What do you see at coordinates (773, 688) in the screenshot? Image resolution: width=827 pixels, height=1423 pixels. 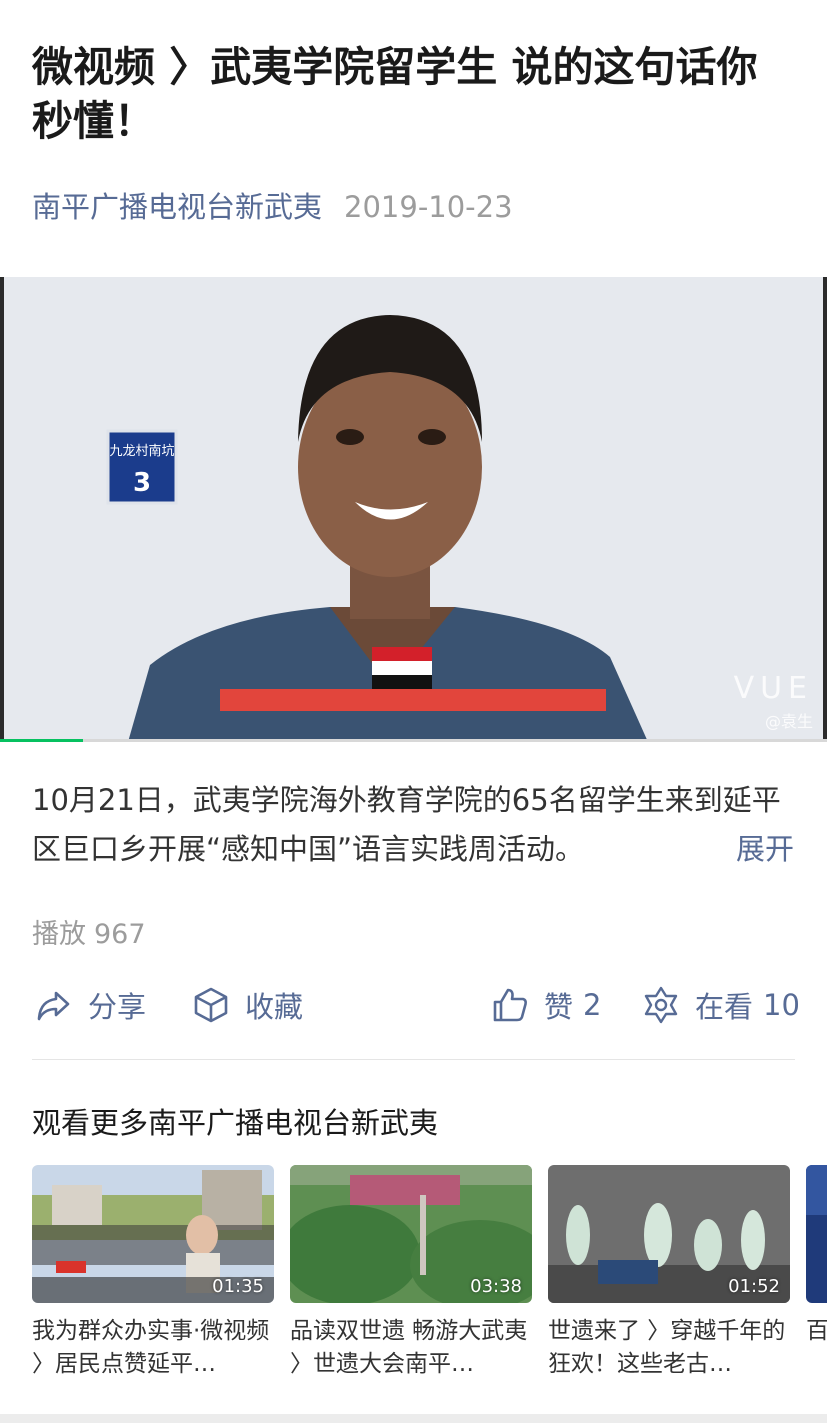 I see `video-watermark: VUE` at bounding box center [773, 688].